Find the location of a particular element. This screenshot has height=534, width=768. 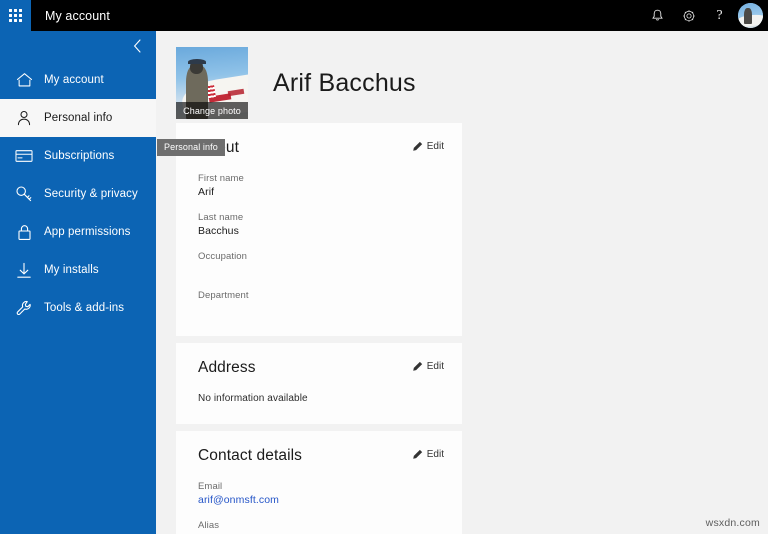

field-label: Last name is located at coordinates (221, 217).